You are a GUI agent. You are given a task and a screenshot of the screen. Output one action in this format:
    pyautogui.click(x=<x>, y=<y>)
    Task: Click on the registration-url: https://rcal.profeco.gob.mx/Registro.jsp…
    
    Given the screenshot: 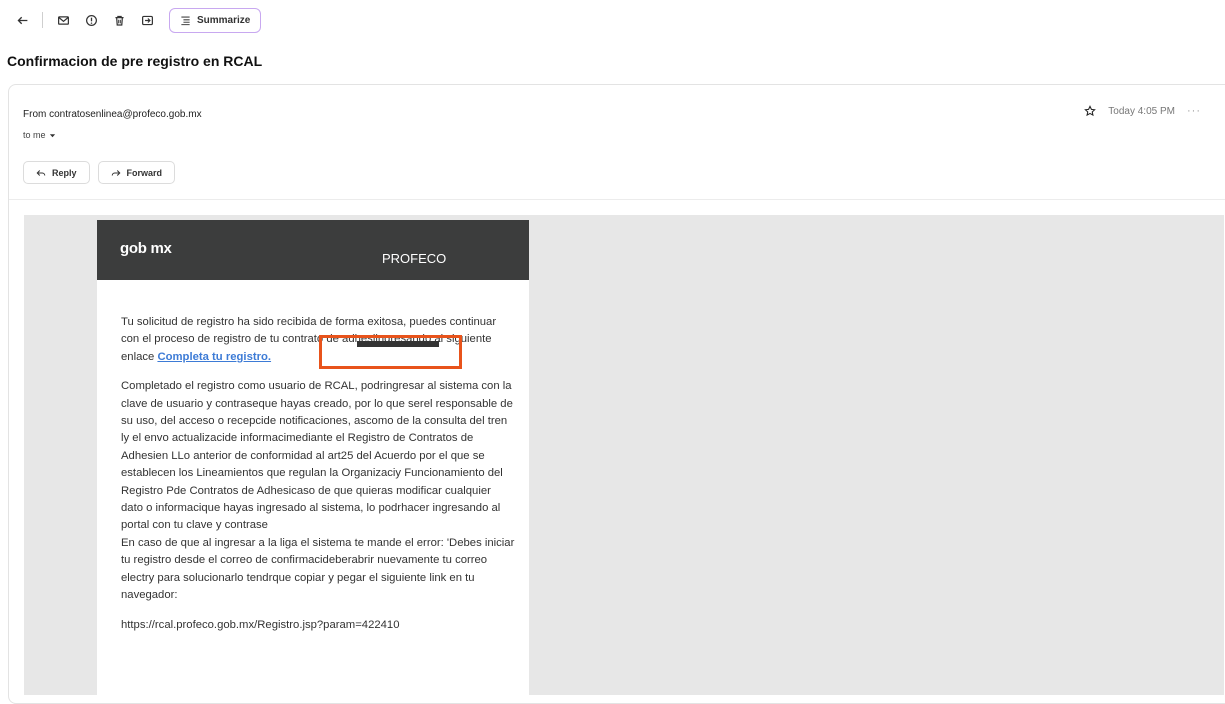 What is the action you would take?
    pyautogui.click(x=260, y=624)
    